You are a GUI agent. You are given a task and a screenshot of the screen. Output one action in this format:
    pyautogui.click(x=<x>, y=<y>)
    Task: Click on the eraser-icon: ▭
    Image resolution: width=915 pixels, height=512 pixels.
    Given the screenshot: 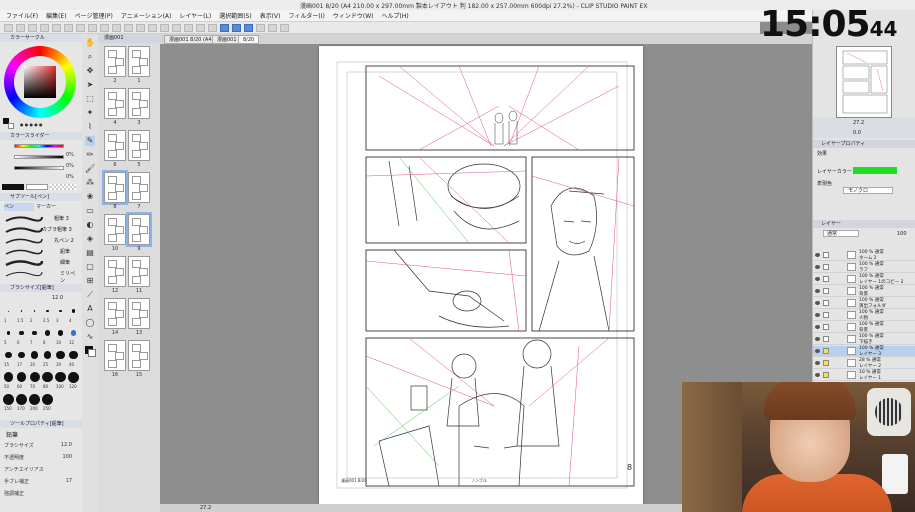 What is the action you would take?
    pyautogui.click(x=90, y=211)
    